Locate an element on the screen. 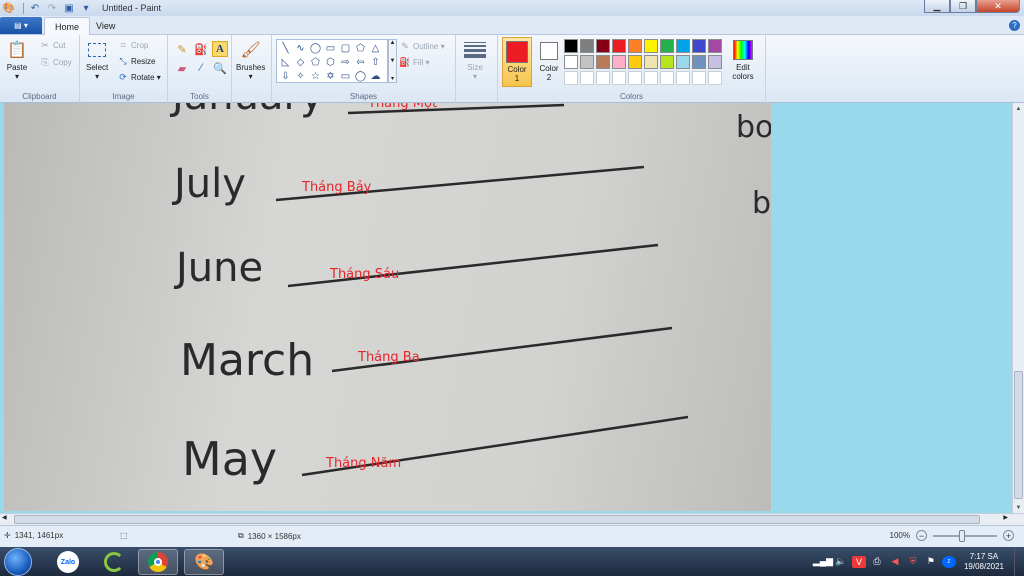 Image resolution: width=1024 pixels, height=576 pixels. vertical-scroll-thumb is located at coordinates (1018, 435).